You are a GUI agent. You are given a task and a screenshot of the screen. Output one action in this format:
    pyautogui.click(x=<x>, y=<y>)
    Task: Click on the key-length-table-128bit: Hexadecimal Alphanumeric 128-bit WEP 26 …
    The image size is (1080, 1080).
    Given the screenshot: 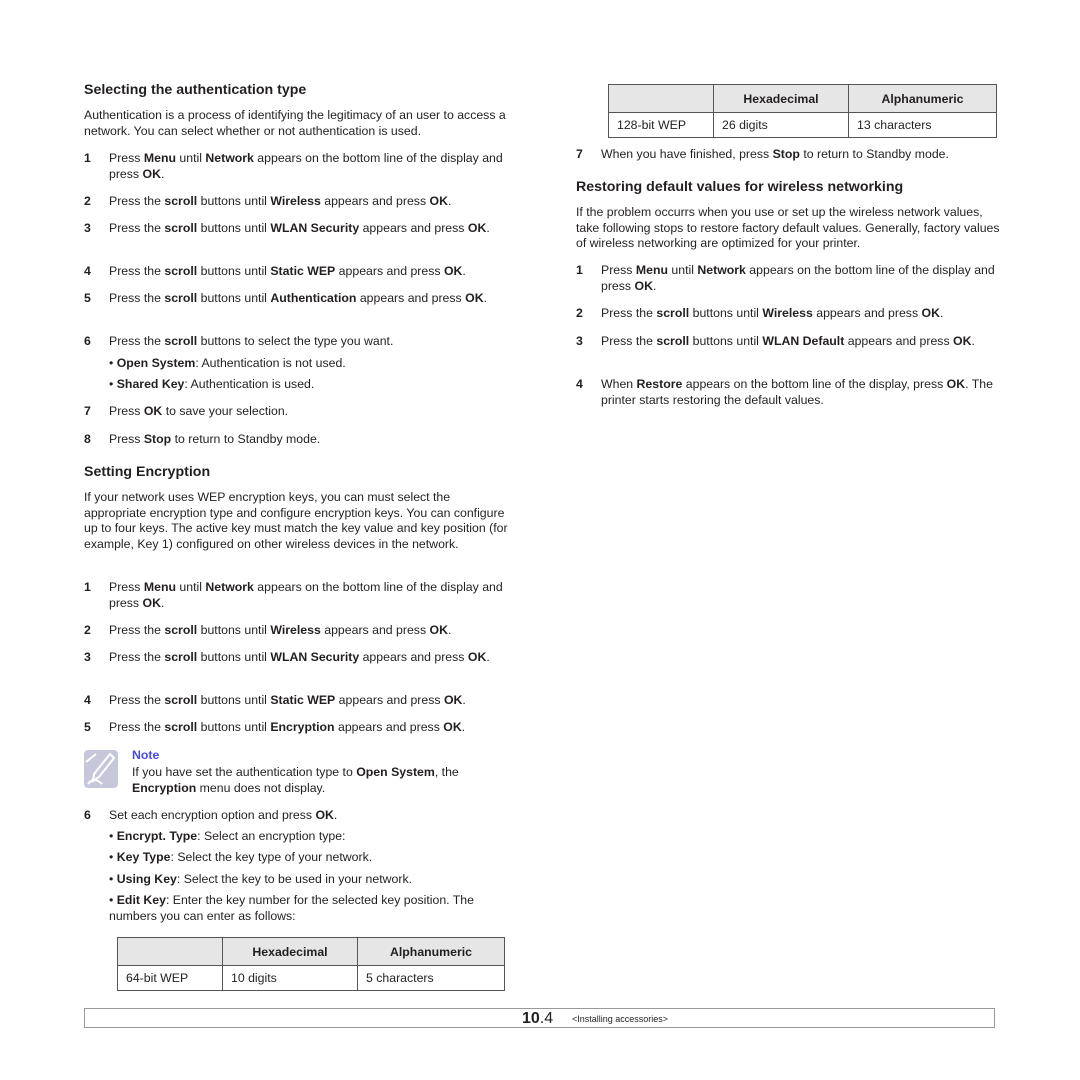 What is the action you would take?
    pyautogui.click(x=802, y=111)
    